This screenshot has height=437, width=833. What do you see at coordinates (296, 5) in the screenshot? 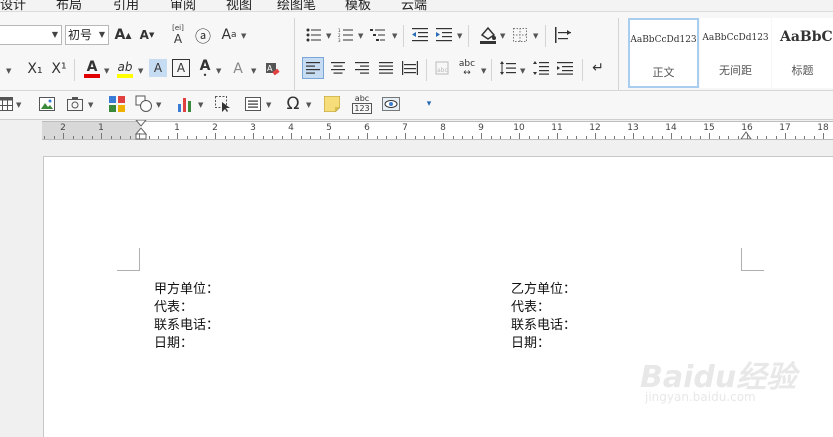
I see `menu-pen: 绘图笔` at bounding box center [296, 5].